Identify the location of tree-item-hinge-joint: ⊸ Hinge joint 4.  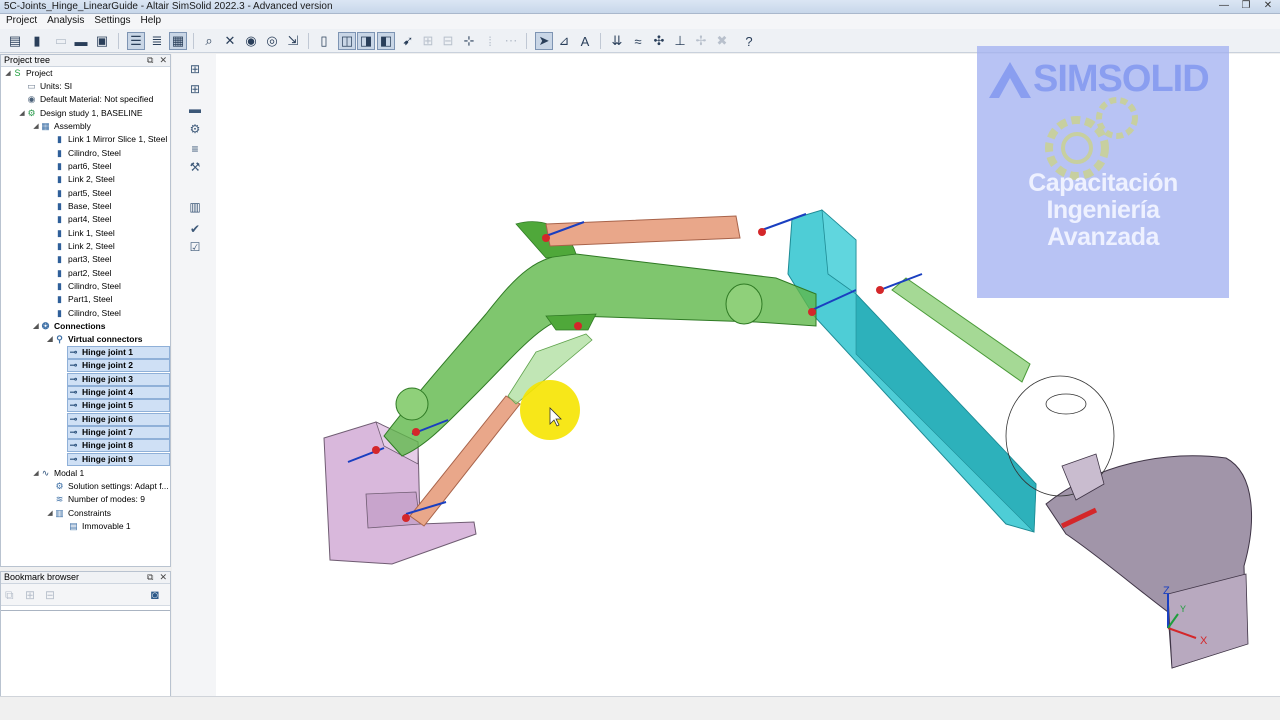
(118, 392).